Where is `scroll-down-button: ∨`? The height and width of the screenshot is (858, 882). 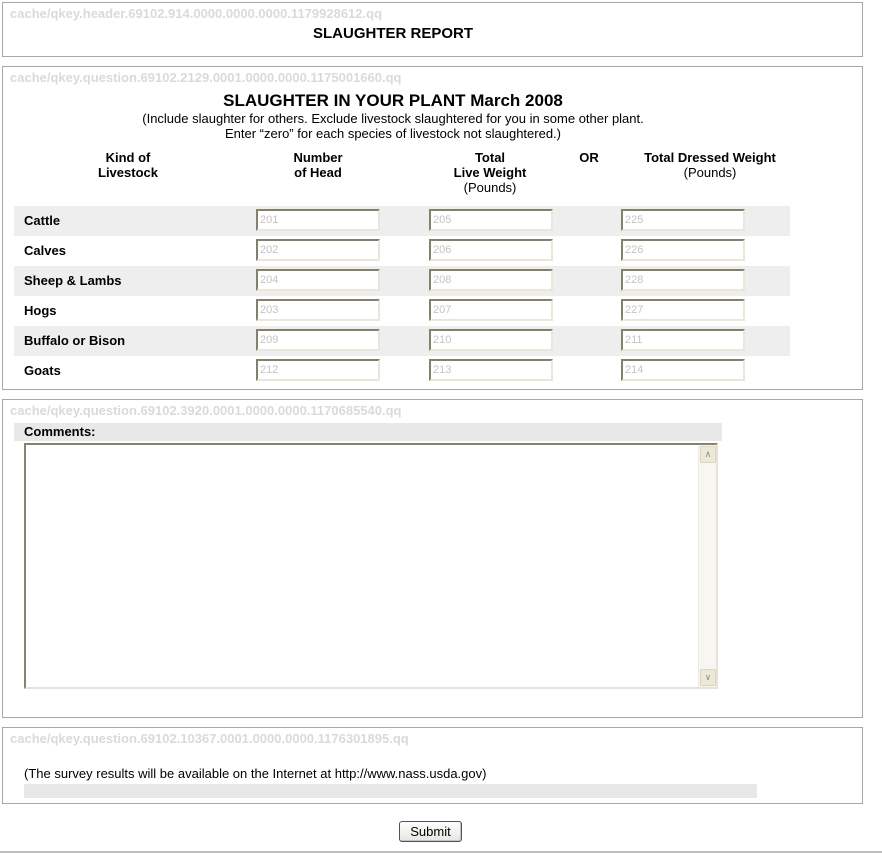 scroll-down-button: ∨ is located at coordinates (708, 677).